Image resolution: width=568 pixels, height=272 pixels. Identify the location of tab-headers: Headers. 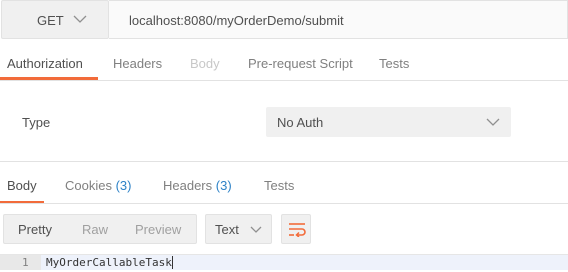
(137, 63).